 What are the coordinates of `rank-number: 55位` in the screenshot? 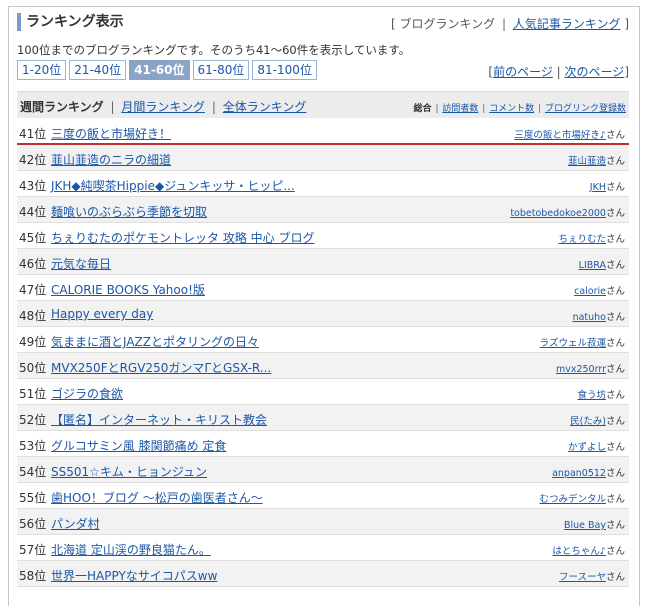 It's located at (33, 498).